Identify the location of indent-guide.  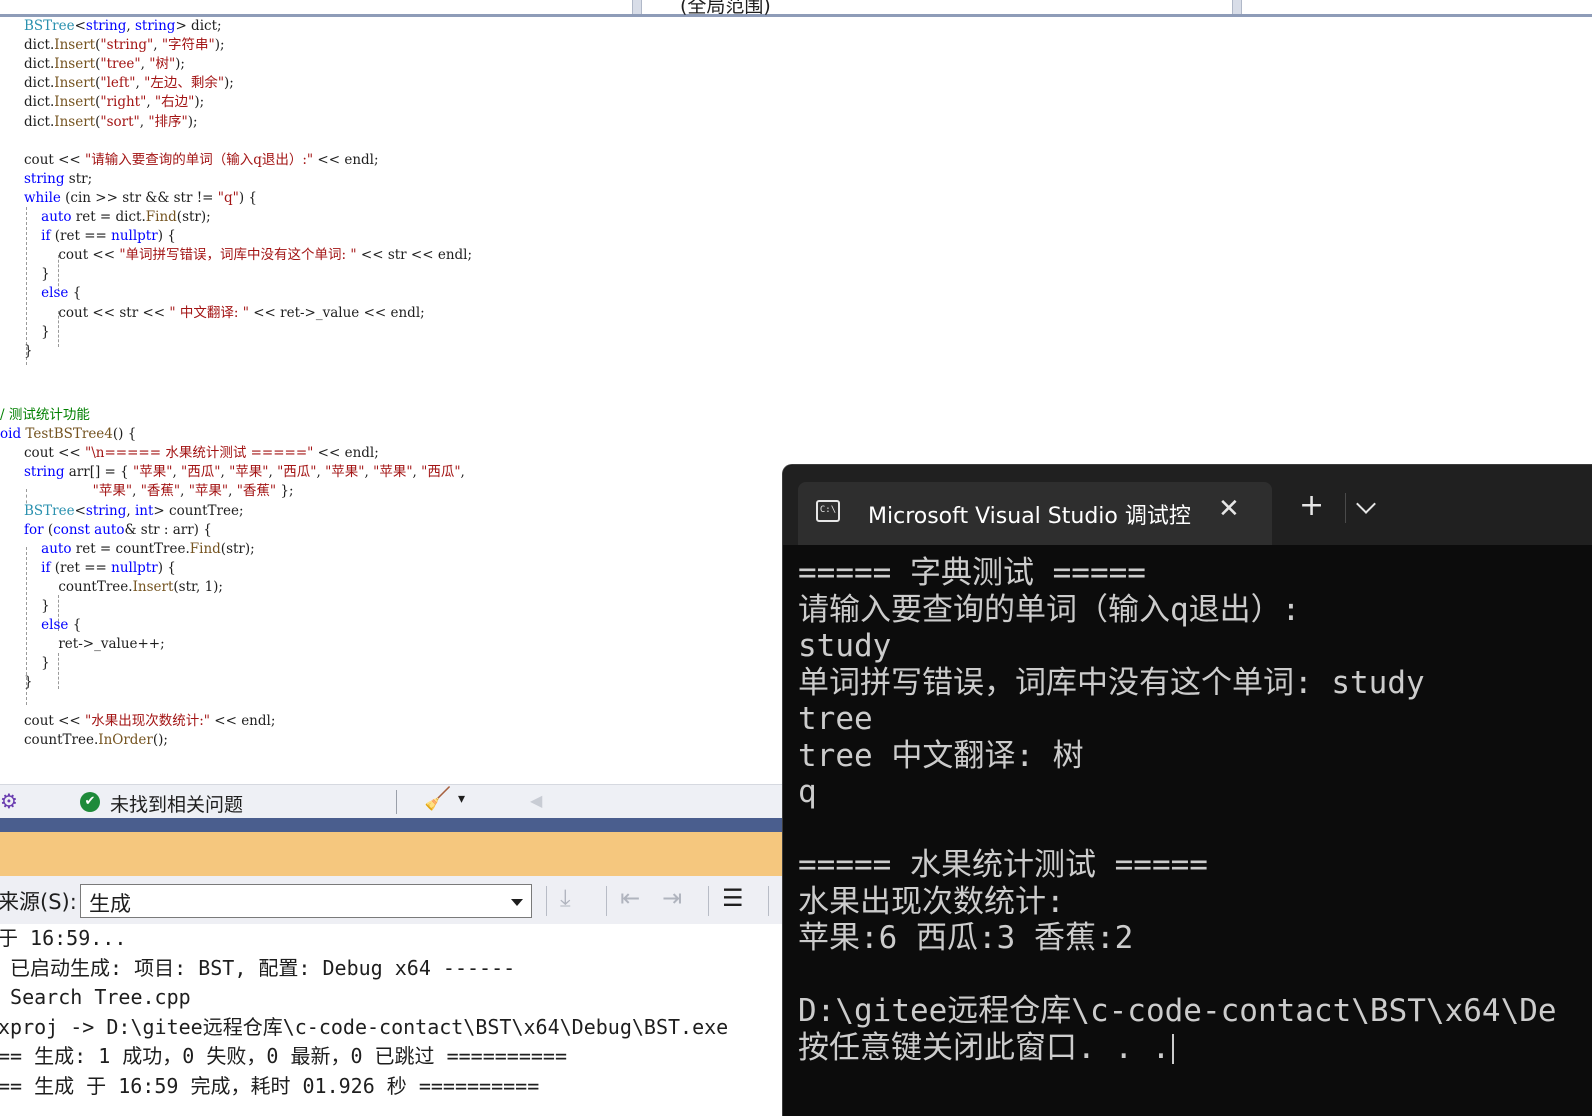
(58, 671).